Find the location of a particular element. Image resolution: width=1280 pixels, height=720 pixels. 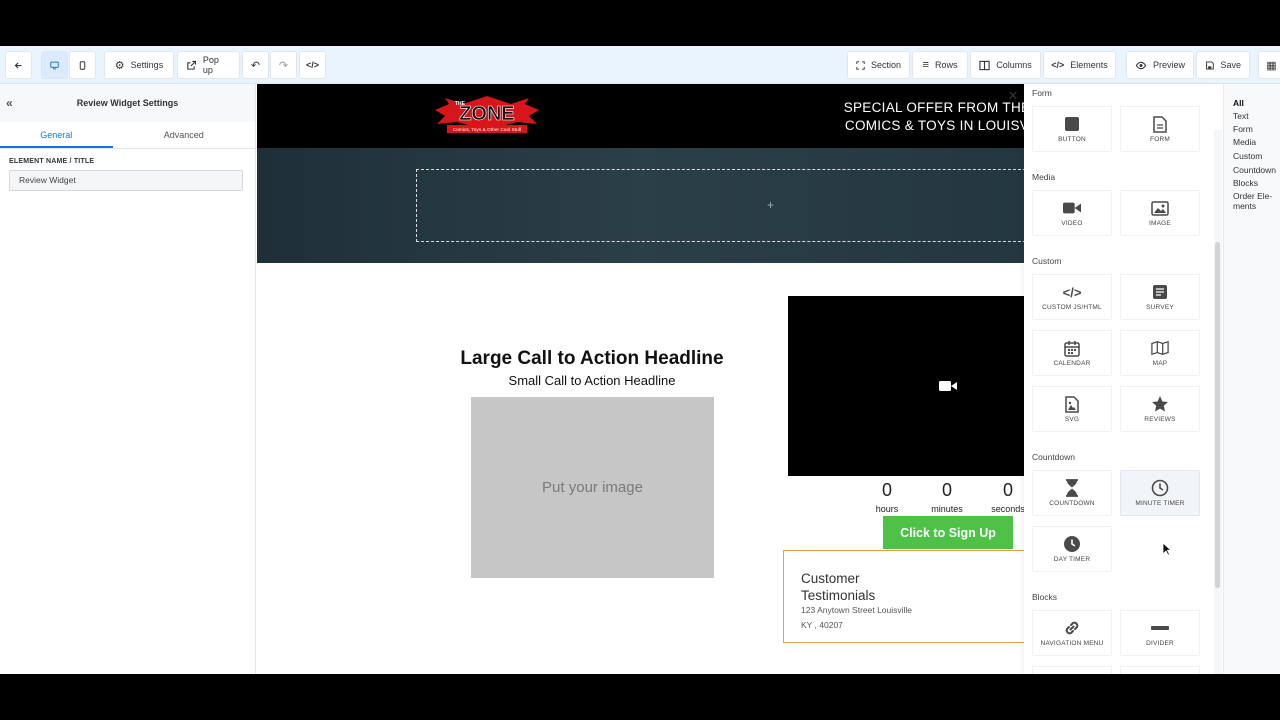

elements-scrollbar is located at coordinates (1217, 415).